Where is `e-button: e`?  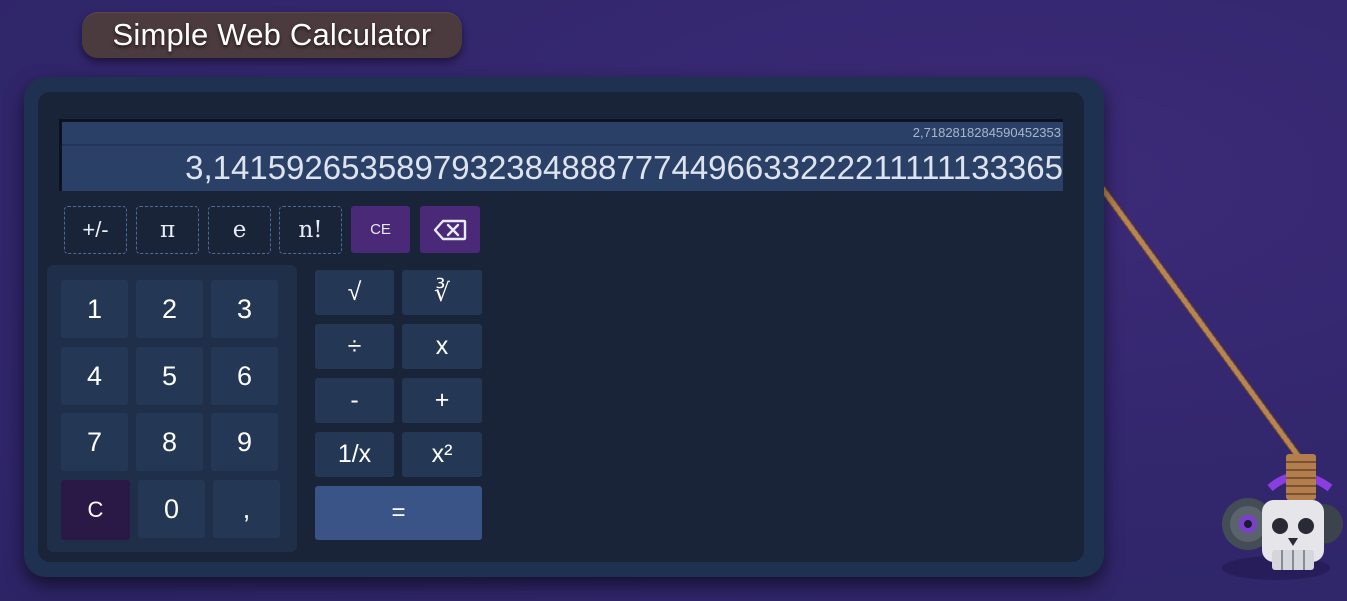 e-button: e is located at coordinates (239, 230).